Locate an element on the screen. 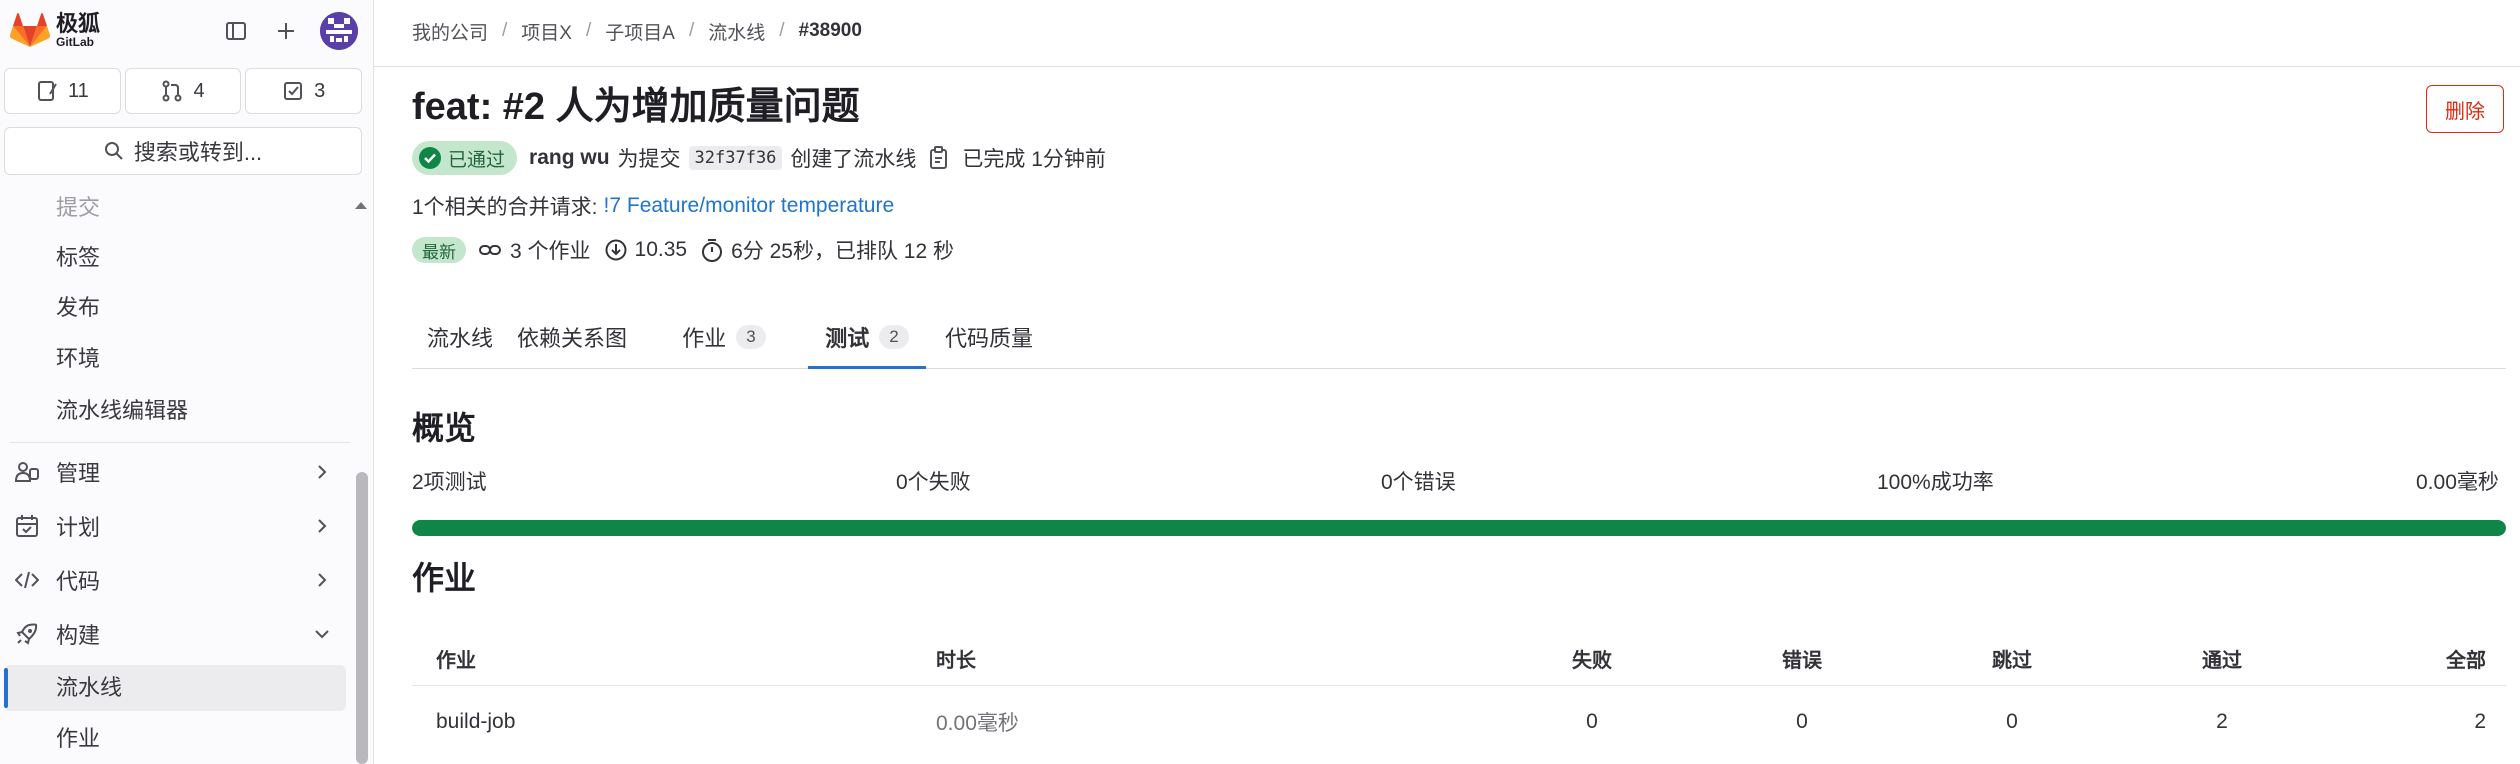 Image resolution: width=2520 pixels, height=764 pixels. sidebar-item-jobs: 作业 is located at coordinates (78, 739).